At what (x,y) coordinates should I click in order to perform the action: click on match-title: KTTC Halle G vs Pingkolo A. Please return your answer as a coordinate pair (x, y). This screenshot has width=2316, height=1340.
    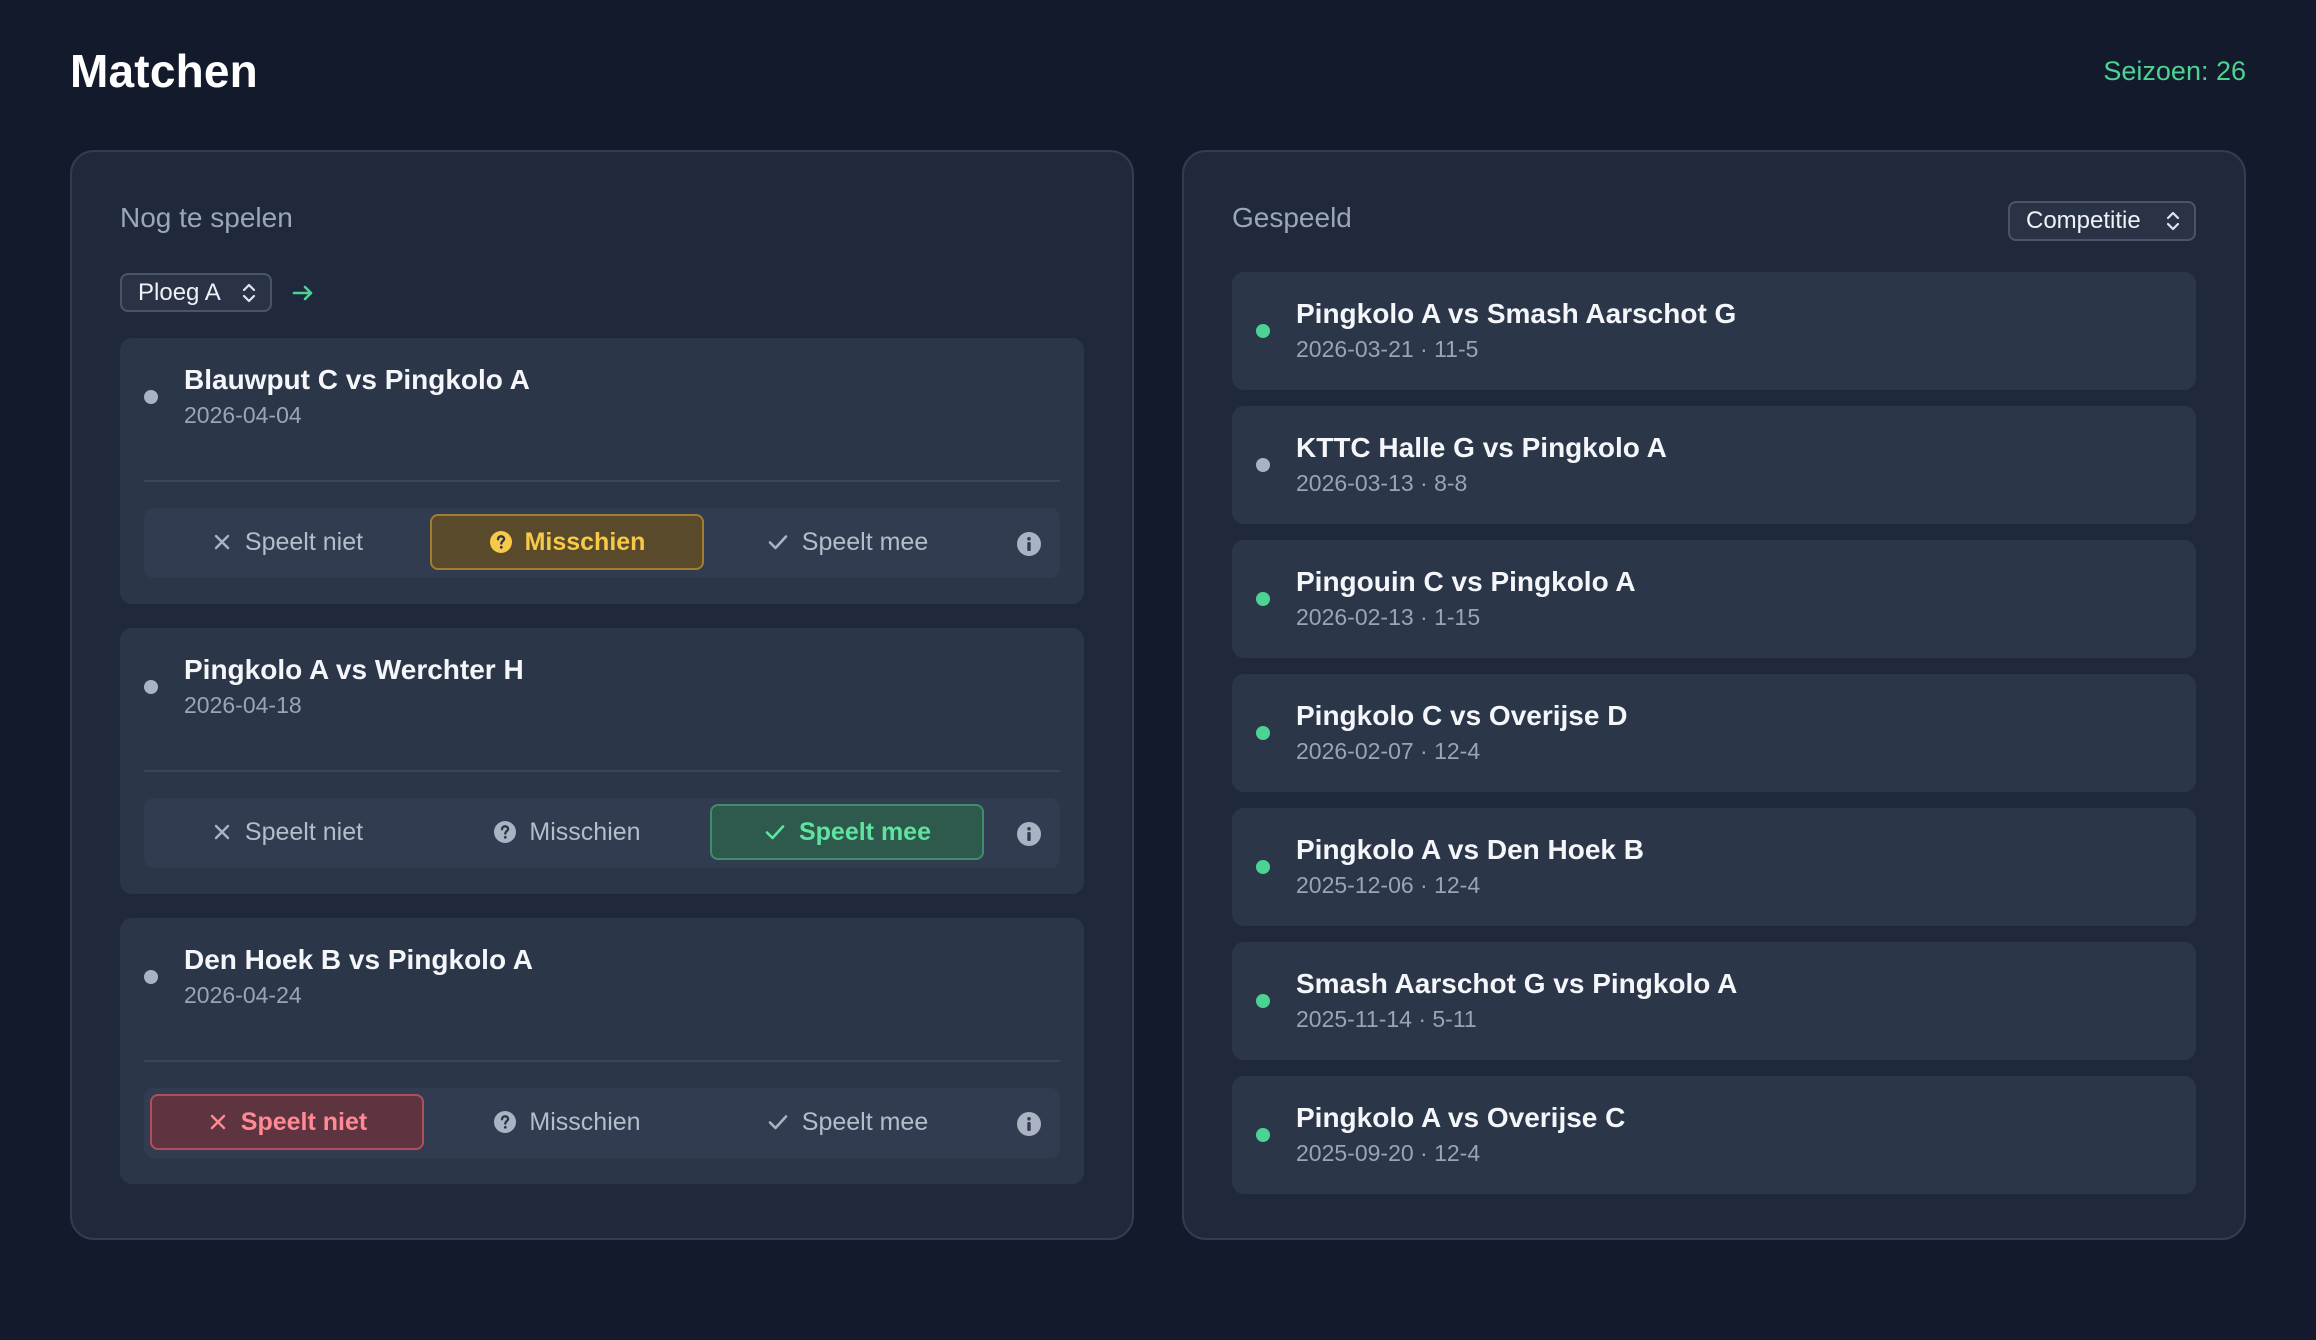
    Looking at the image, I should click on (1481, 447).